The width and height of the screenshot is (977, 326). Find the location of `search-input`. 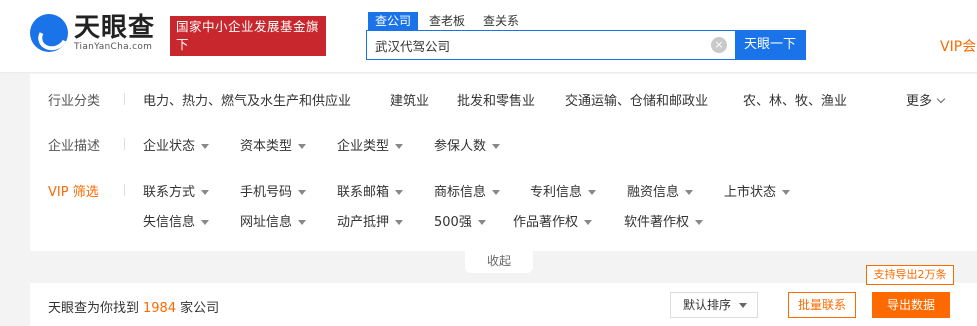

search-input is located at coordinates (535, 45).